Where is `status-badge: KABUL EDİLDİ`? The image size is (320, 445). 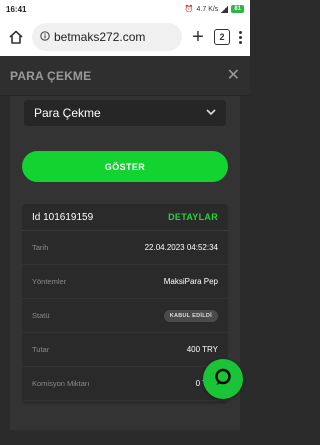
status-badge: KABUL EDİLDİ is located at coordinates (190, 315).